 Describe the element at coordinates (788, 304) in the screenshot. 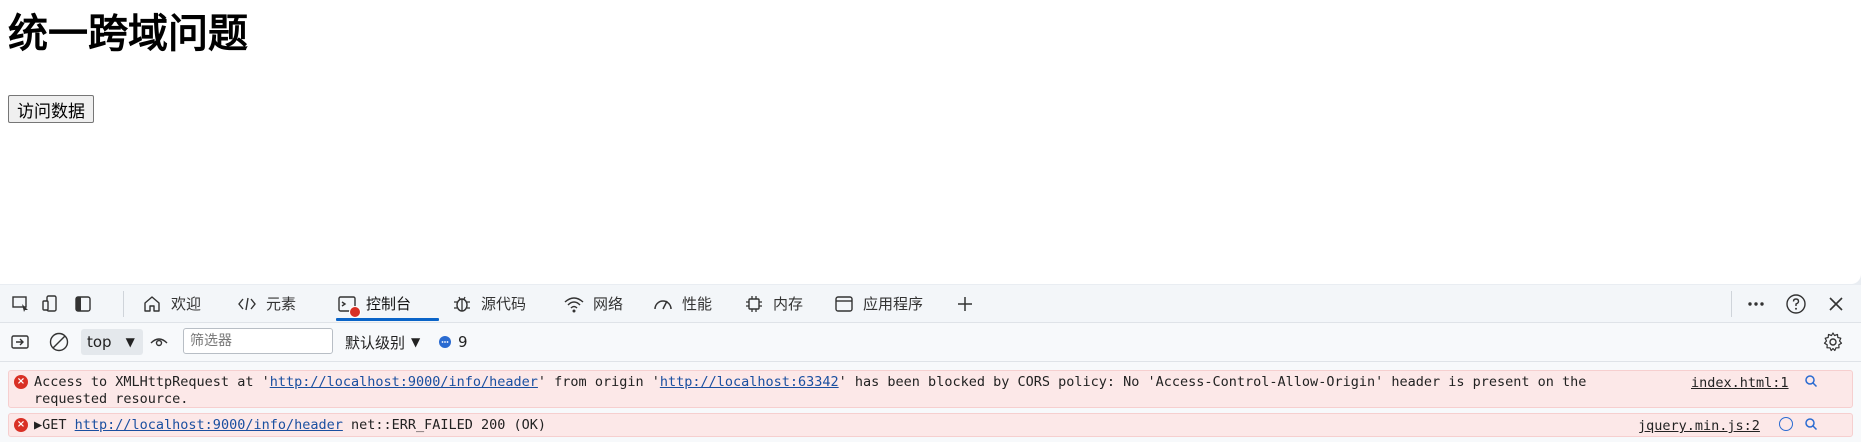

I see `tab-label: 内存` at that location.